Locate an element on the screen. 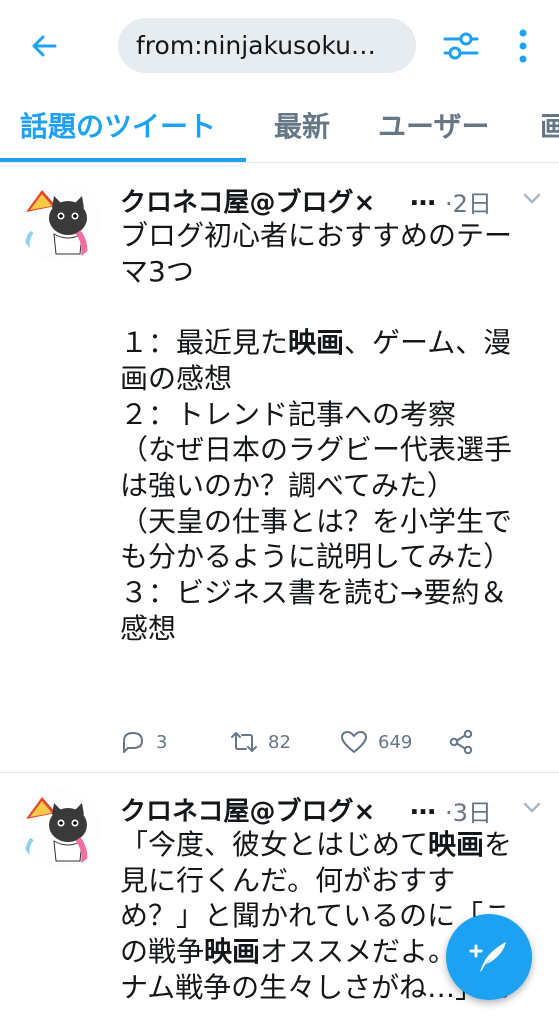 The image size is (559, 1024). tweet-text-segment: （天皇の仕事とは？を小学生で is located at coordinates (316, 521).